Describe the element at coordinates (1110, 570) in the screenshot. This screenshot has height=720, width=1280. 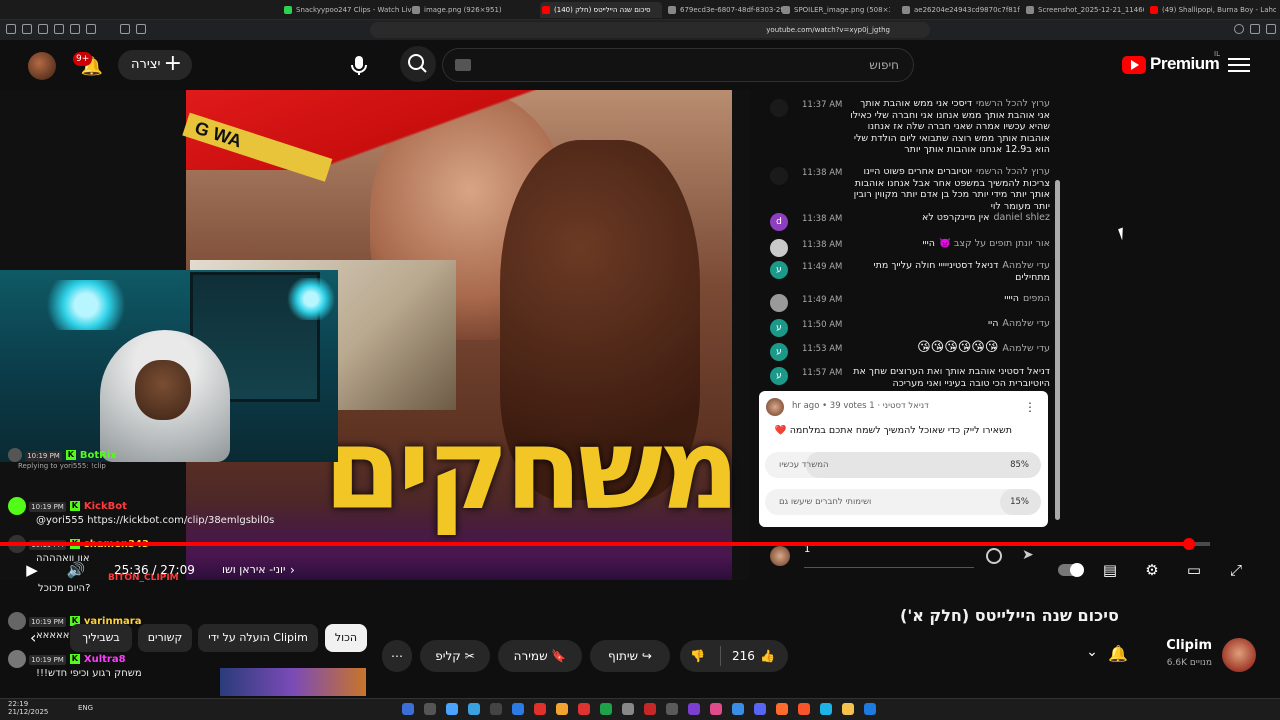
I see `subtitles-icon: ▤` at that location.